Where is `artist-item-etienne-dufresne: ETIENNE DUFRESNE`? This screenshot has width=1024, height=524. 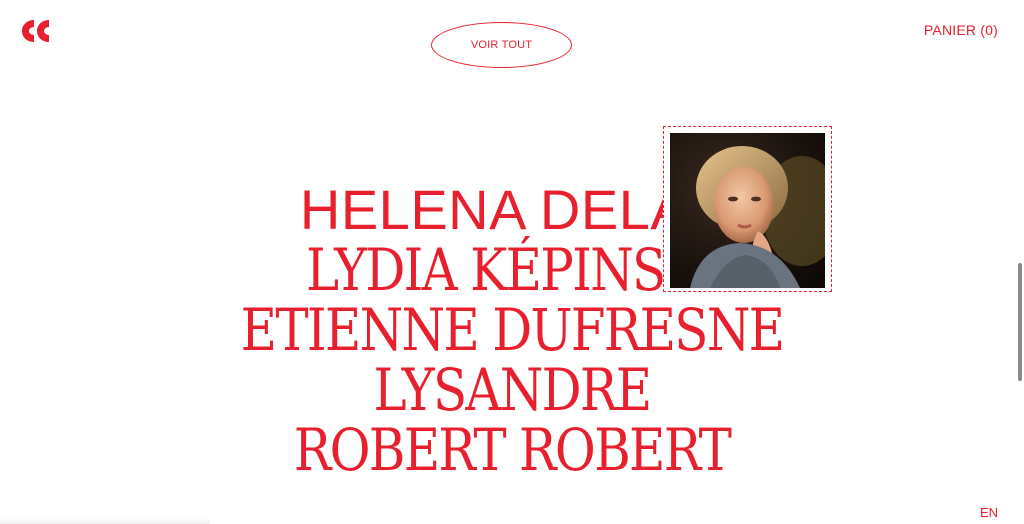
artist-item-etienne-dufresne: ETIENNE DUFRESNE is located at coordinates (512, 330).